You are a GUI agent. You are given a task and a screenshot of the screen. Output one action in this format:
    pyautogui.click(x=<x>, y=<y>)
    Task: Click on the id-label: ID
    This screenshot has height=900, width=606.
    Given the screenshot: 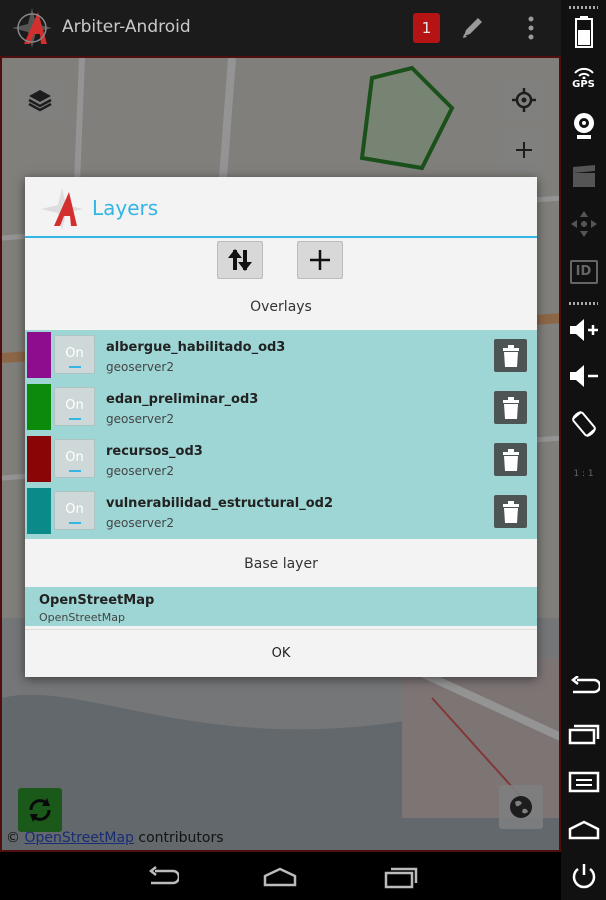 What is the action you would take?
    pyautogui.click(x=583, y=271)
    